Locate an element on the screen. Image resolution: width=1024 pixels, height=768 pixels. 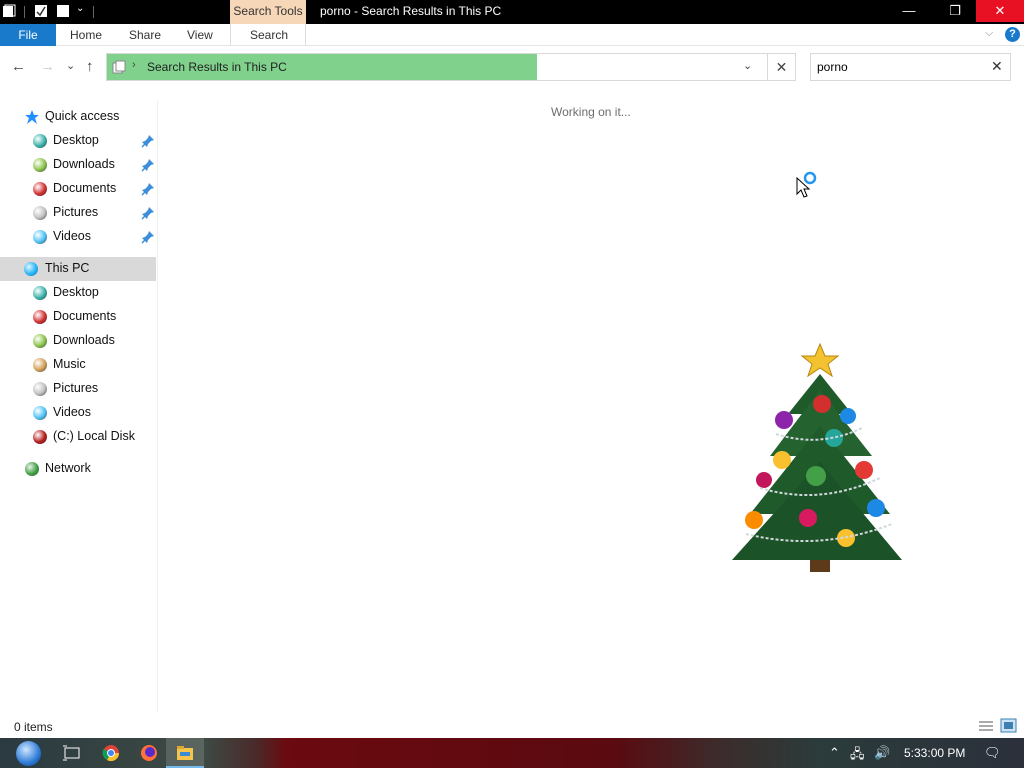
back-button: ← is located at coordinates (18, 66).